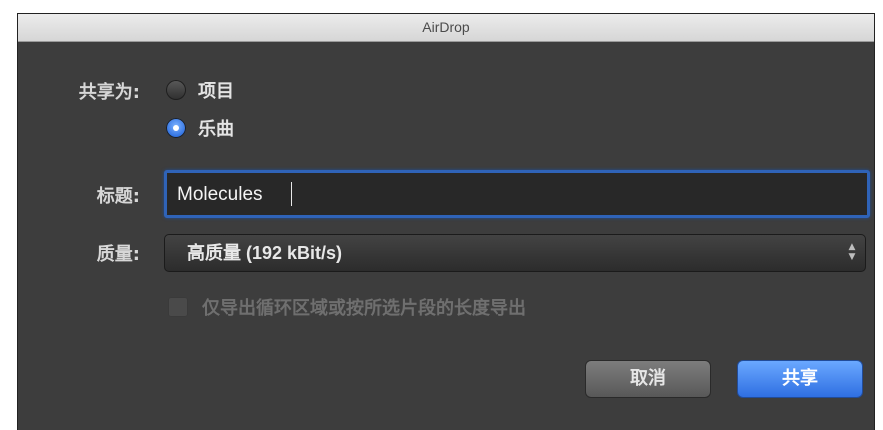 This screenshot has height=430, width=883. What do you see at coordinates (176, 90) in the screenshot?
I see `radio-button-icon` at bounding box center [176, 90].